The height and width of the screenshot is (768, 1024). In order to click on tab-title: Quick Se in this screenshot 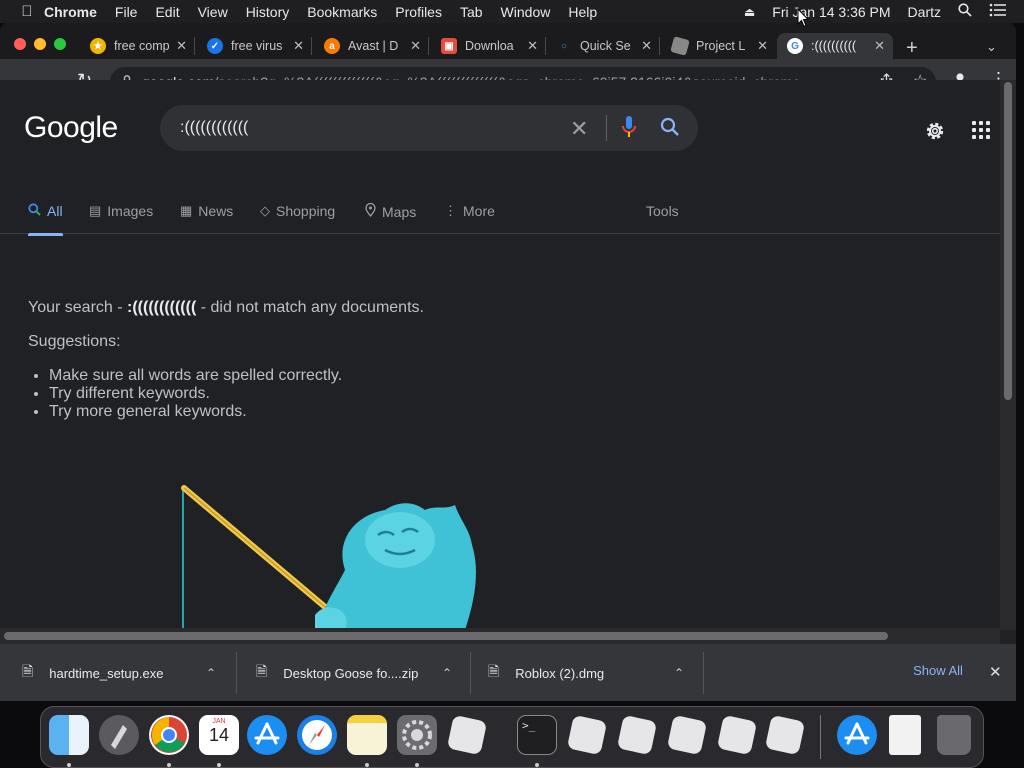, I will do `click(605, 46)`.